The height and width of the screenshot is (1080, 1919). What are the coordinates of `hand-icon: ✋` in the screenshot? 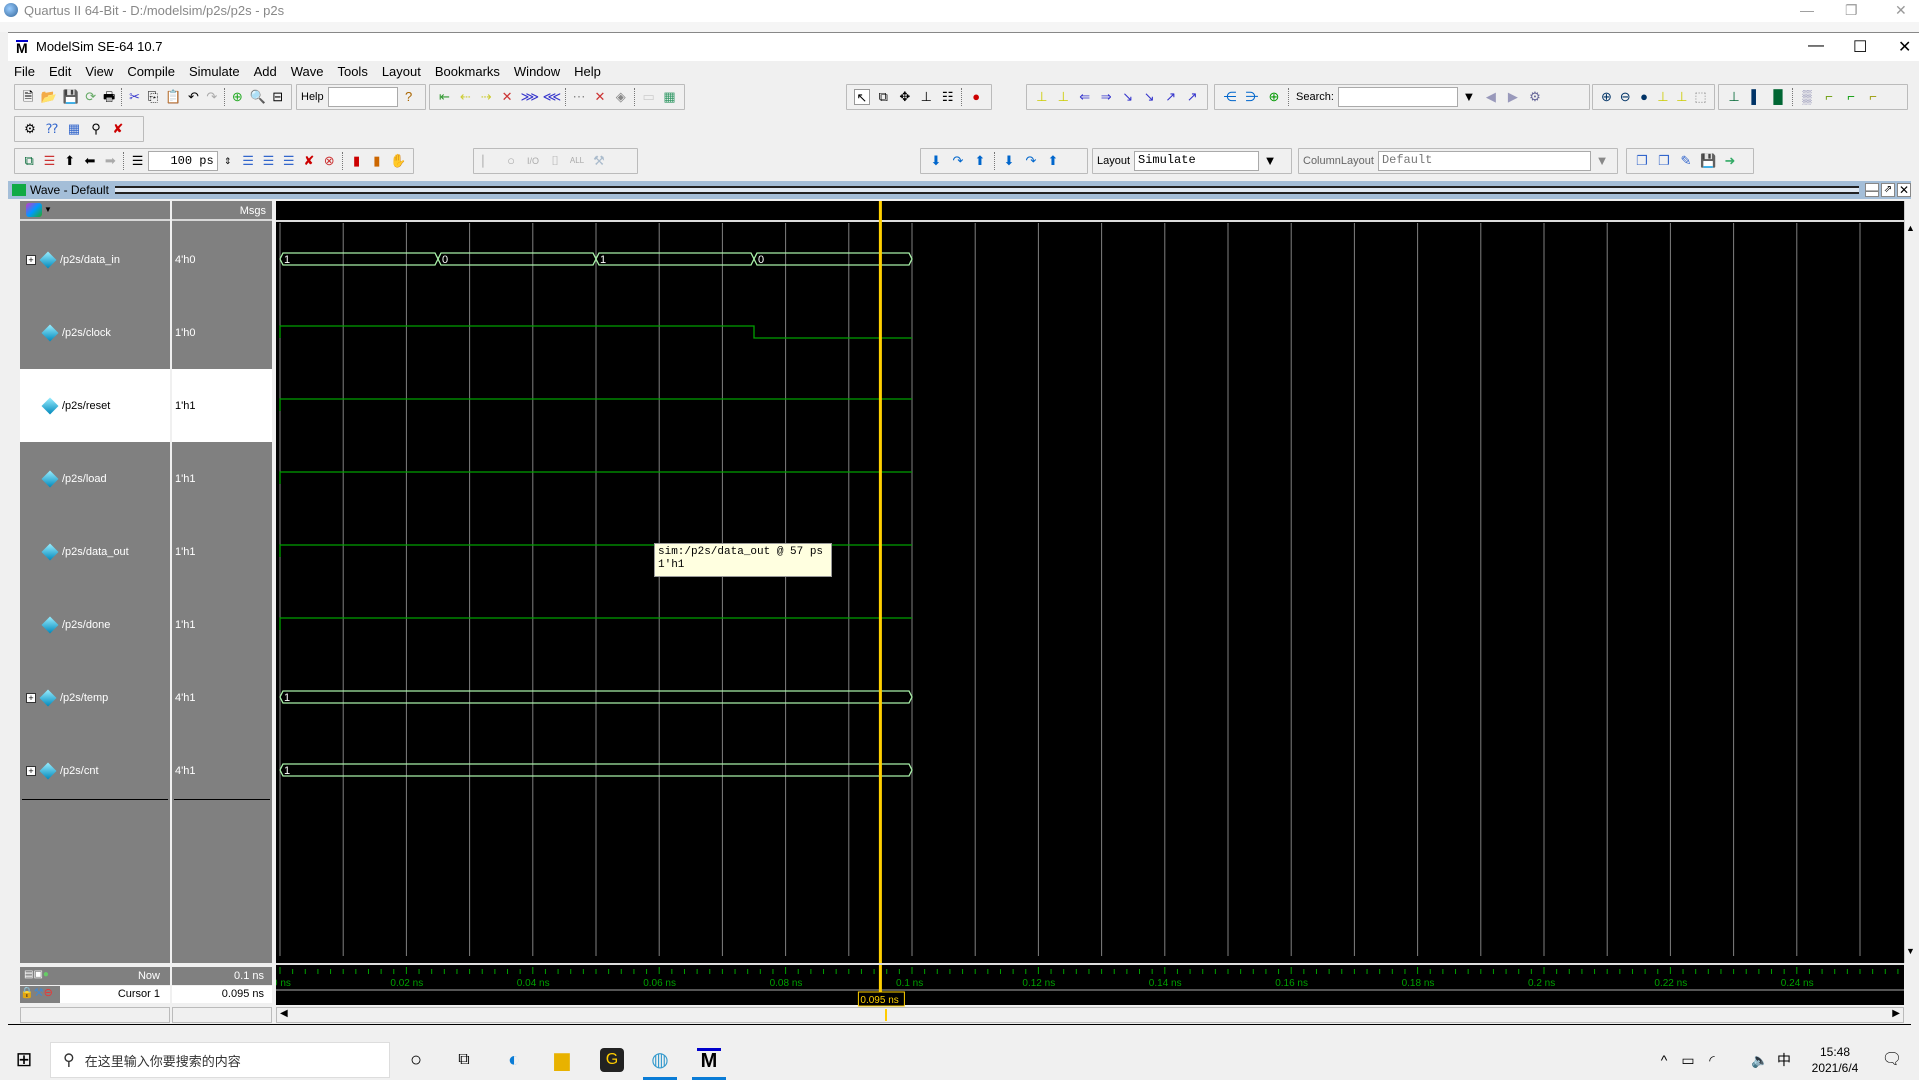 It's located at (398, 161).